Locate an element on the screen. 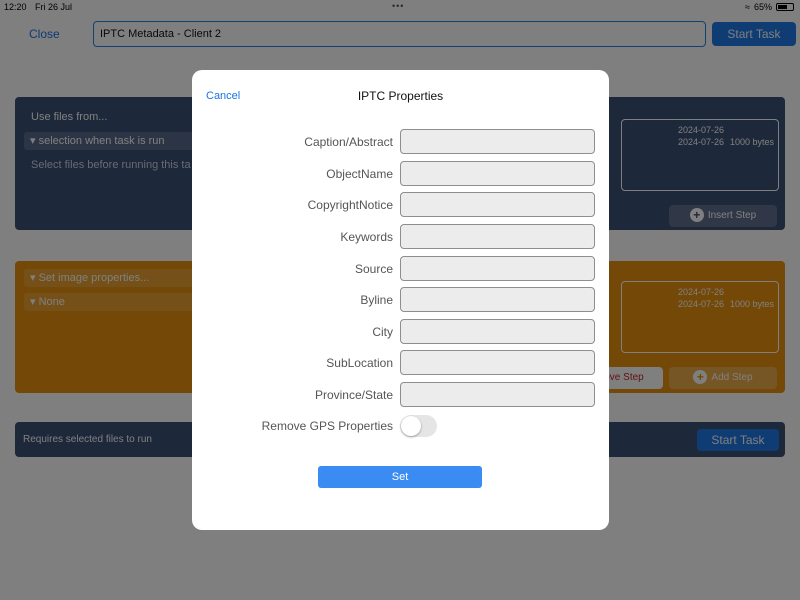 The image size is (800, 600). field-label: Province/State is located at coordinates (353, 395).